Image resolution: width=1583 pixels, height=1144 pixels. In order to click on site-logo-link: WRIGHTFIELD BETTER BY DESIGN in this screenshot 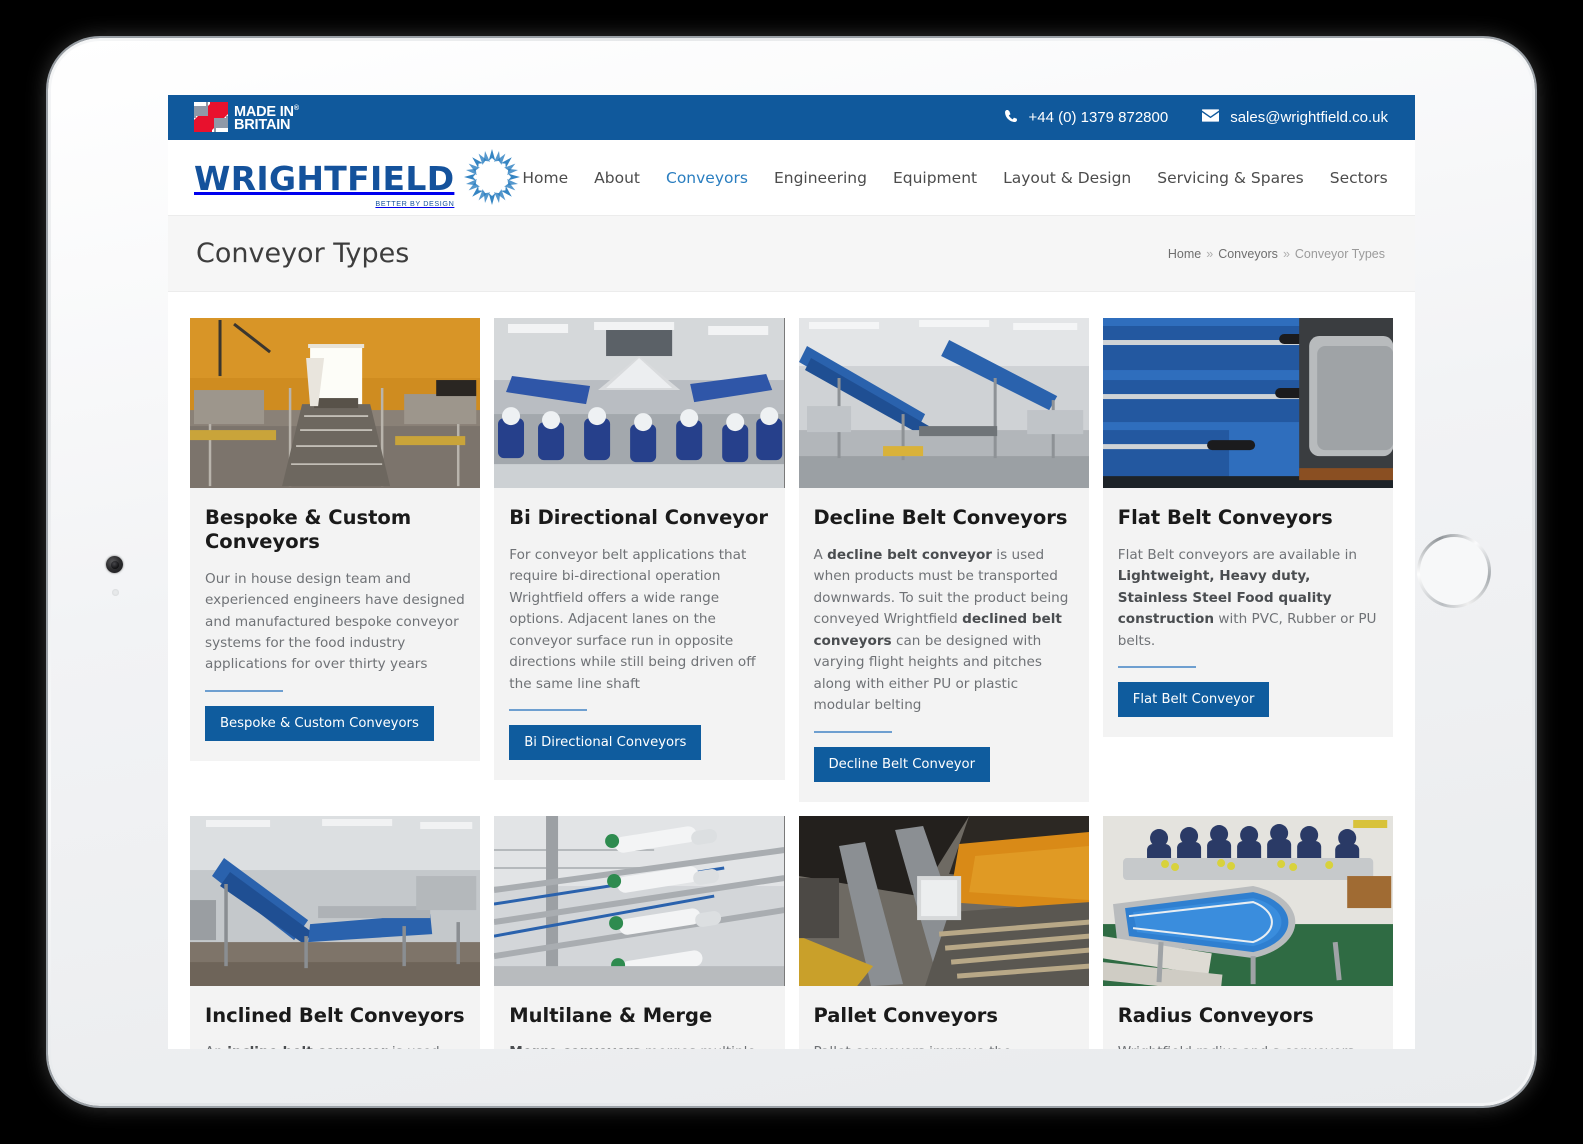, I will do `click(358, 177)`.